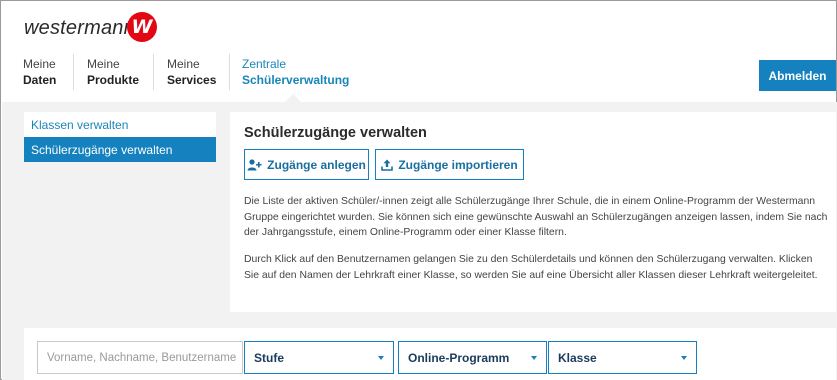 The height and width of the screenshot is (380, 837). What do you see at coordinates (797, 75) in the screenshot?
I see `logout-button: Abmelden` at bounding box center [797, 75].